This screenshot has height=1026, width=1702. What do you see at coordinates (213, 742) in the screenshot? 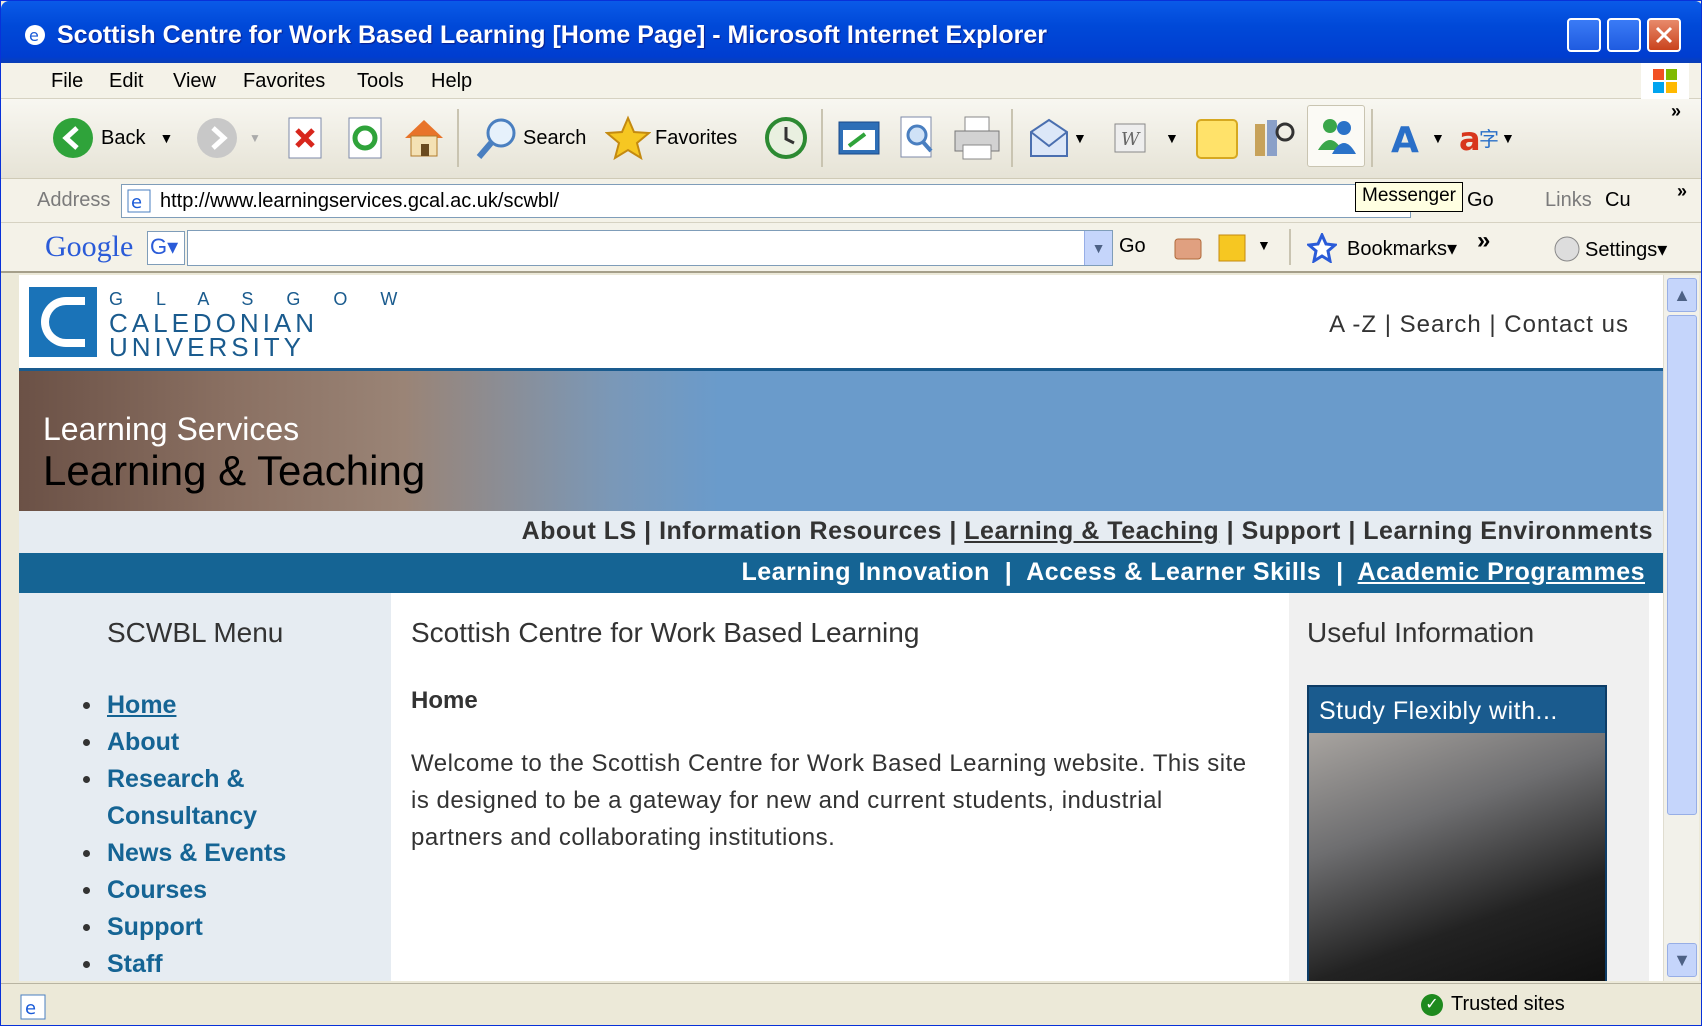
I see `sidebar-item-about: About` at bounding box center [213, 742].